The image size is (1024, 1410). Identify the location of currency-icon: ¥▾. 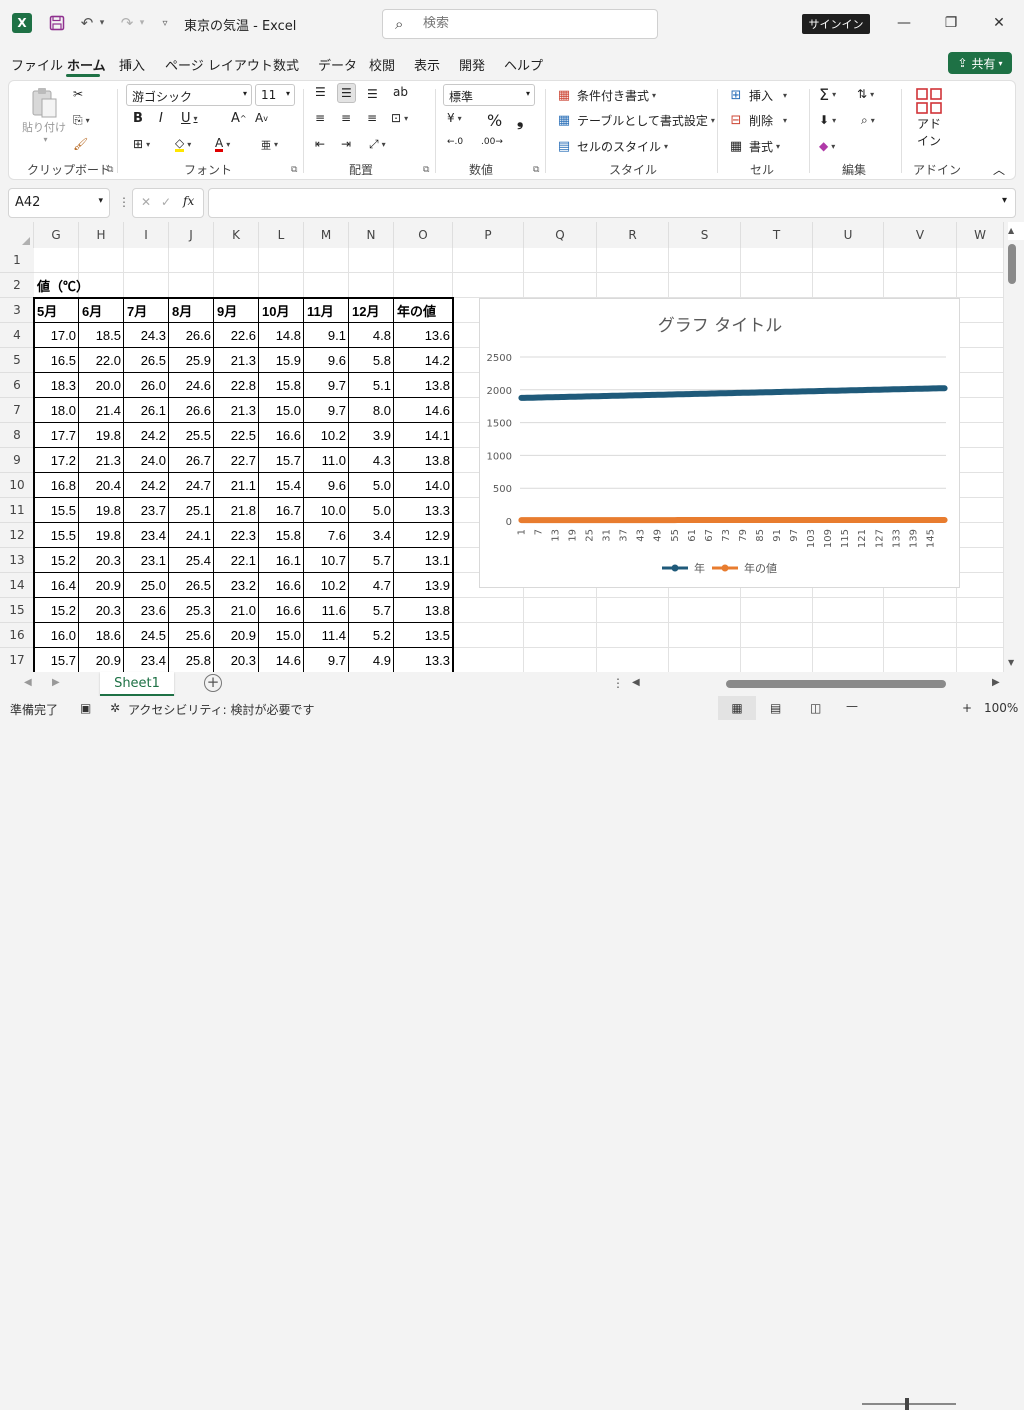
(454, 118).